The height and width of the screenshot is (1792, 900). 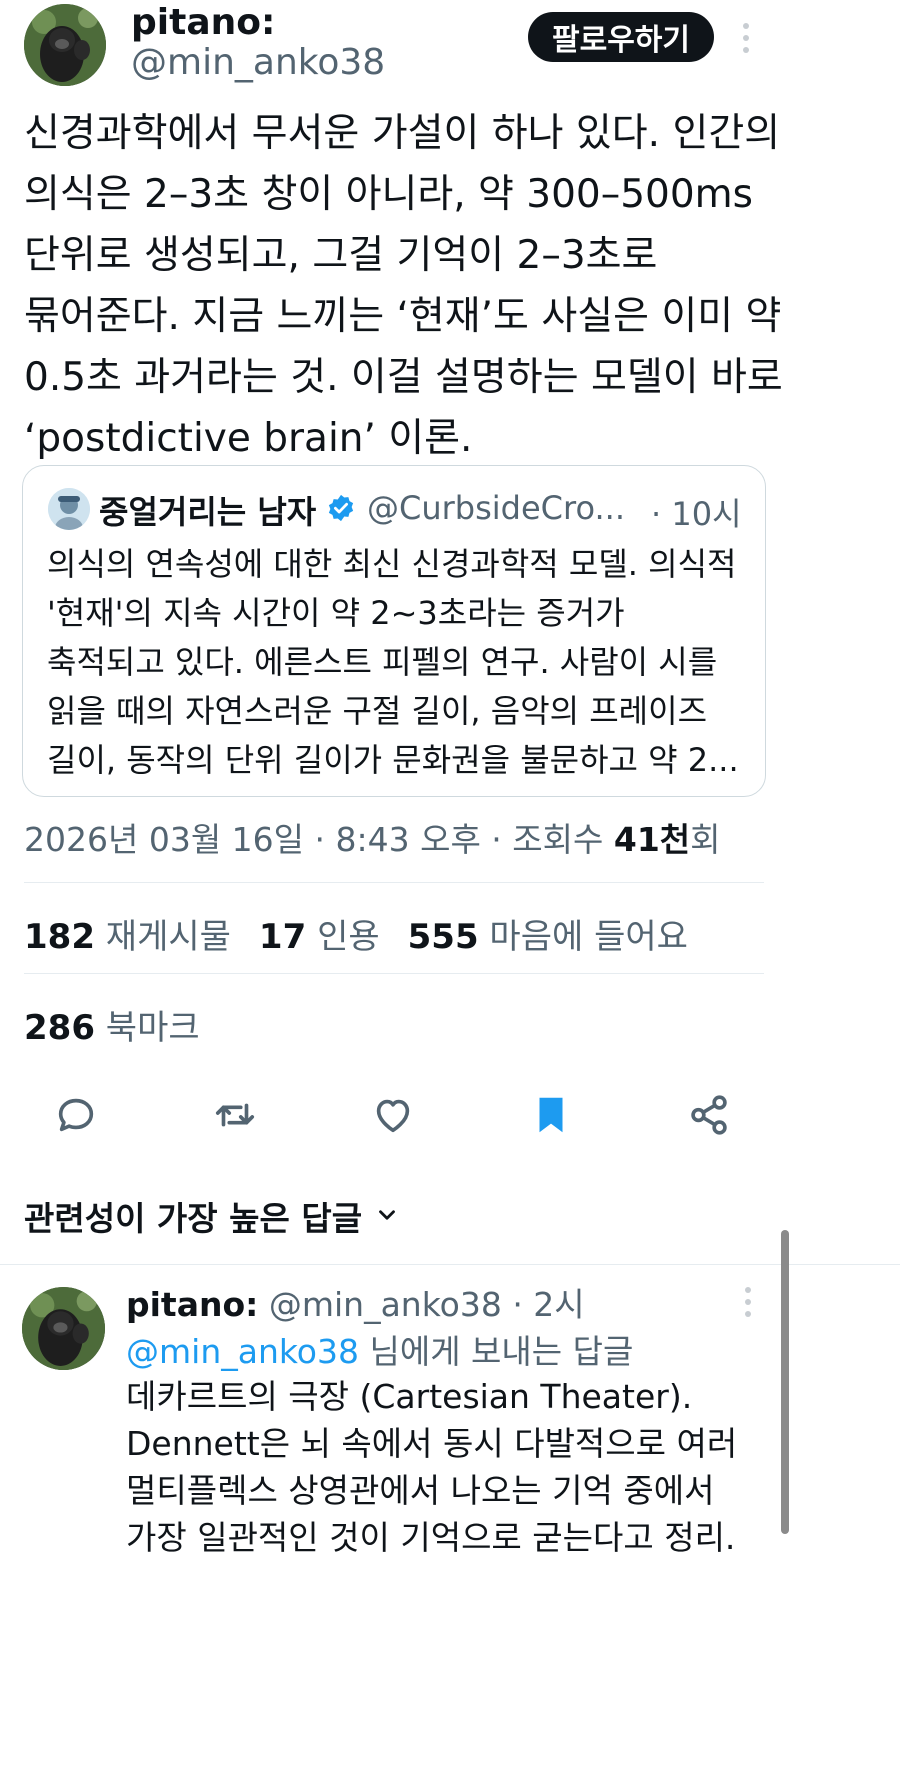 I want to click on verified-badge-icon, so click(x=341, y=508).